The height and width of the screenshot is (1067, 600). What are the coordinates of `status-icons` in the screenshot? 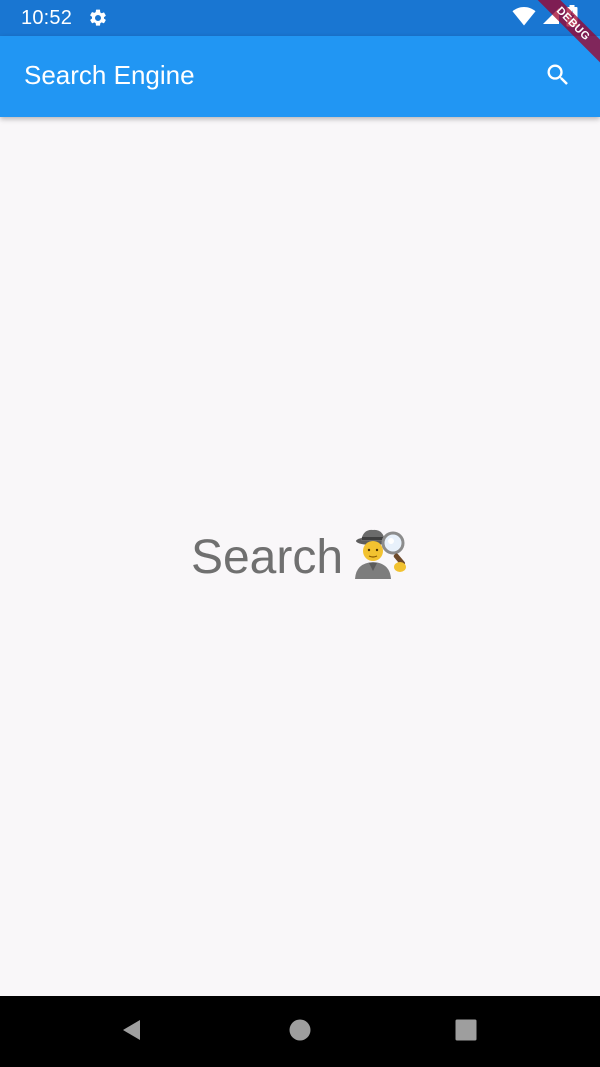 It's located at (545, 18).